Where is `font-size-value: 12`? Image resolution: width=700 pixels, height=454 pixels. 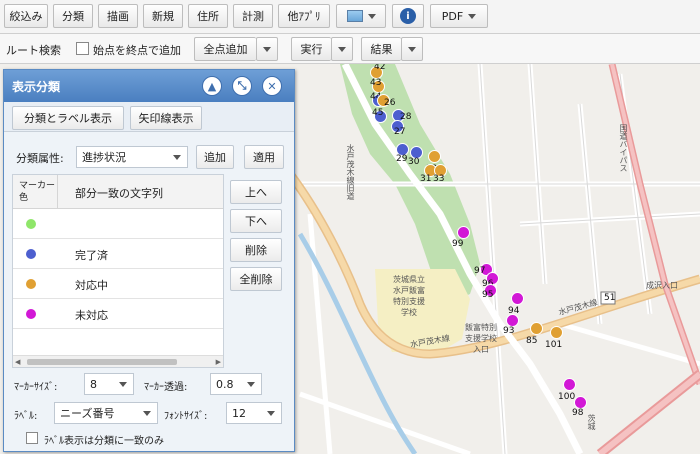
font-size-value: 12 is located at coordinates (239, 413).